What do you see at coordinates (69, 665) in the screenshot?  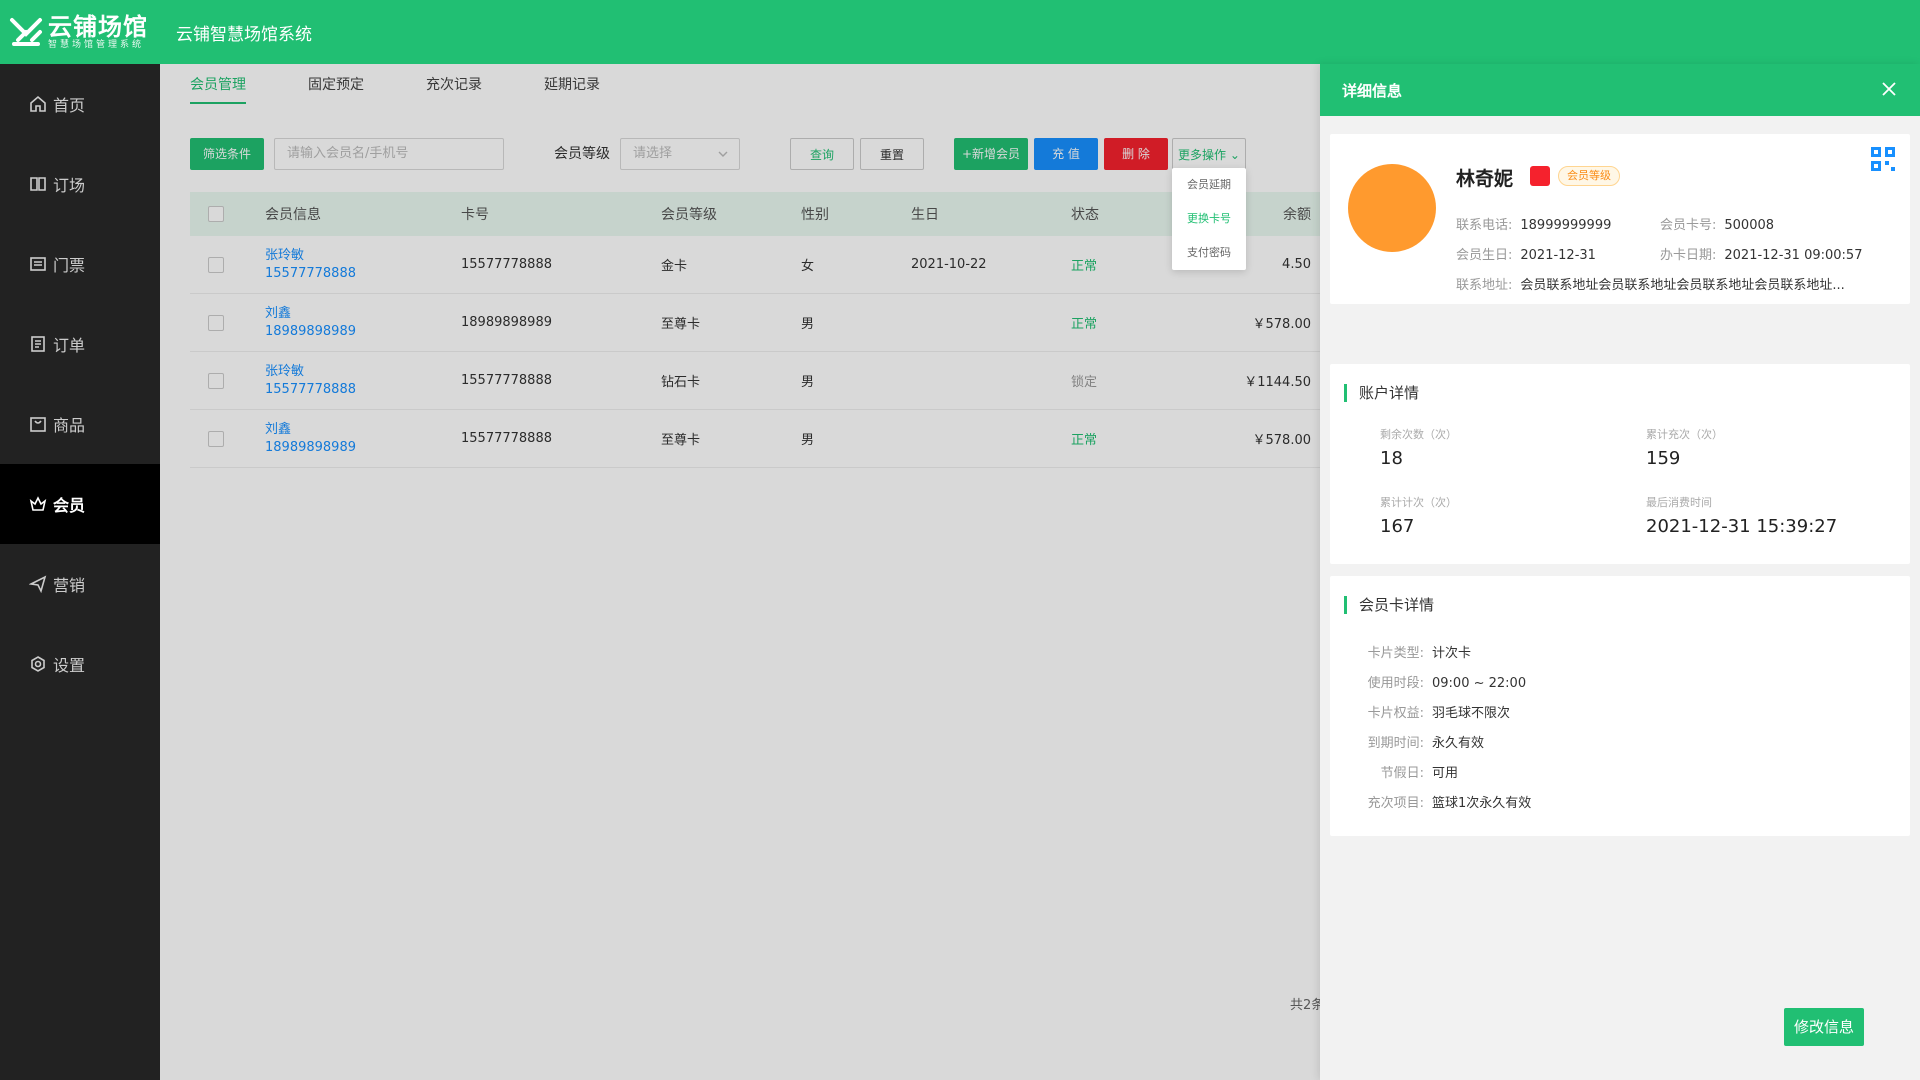 I see `sidebar-item-label: 设置` at bounding box center [69, 665].